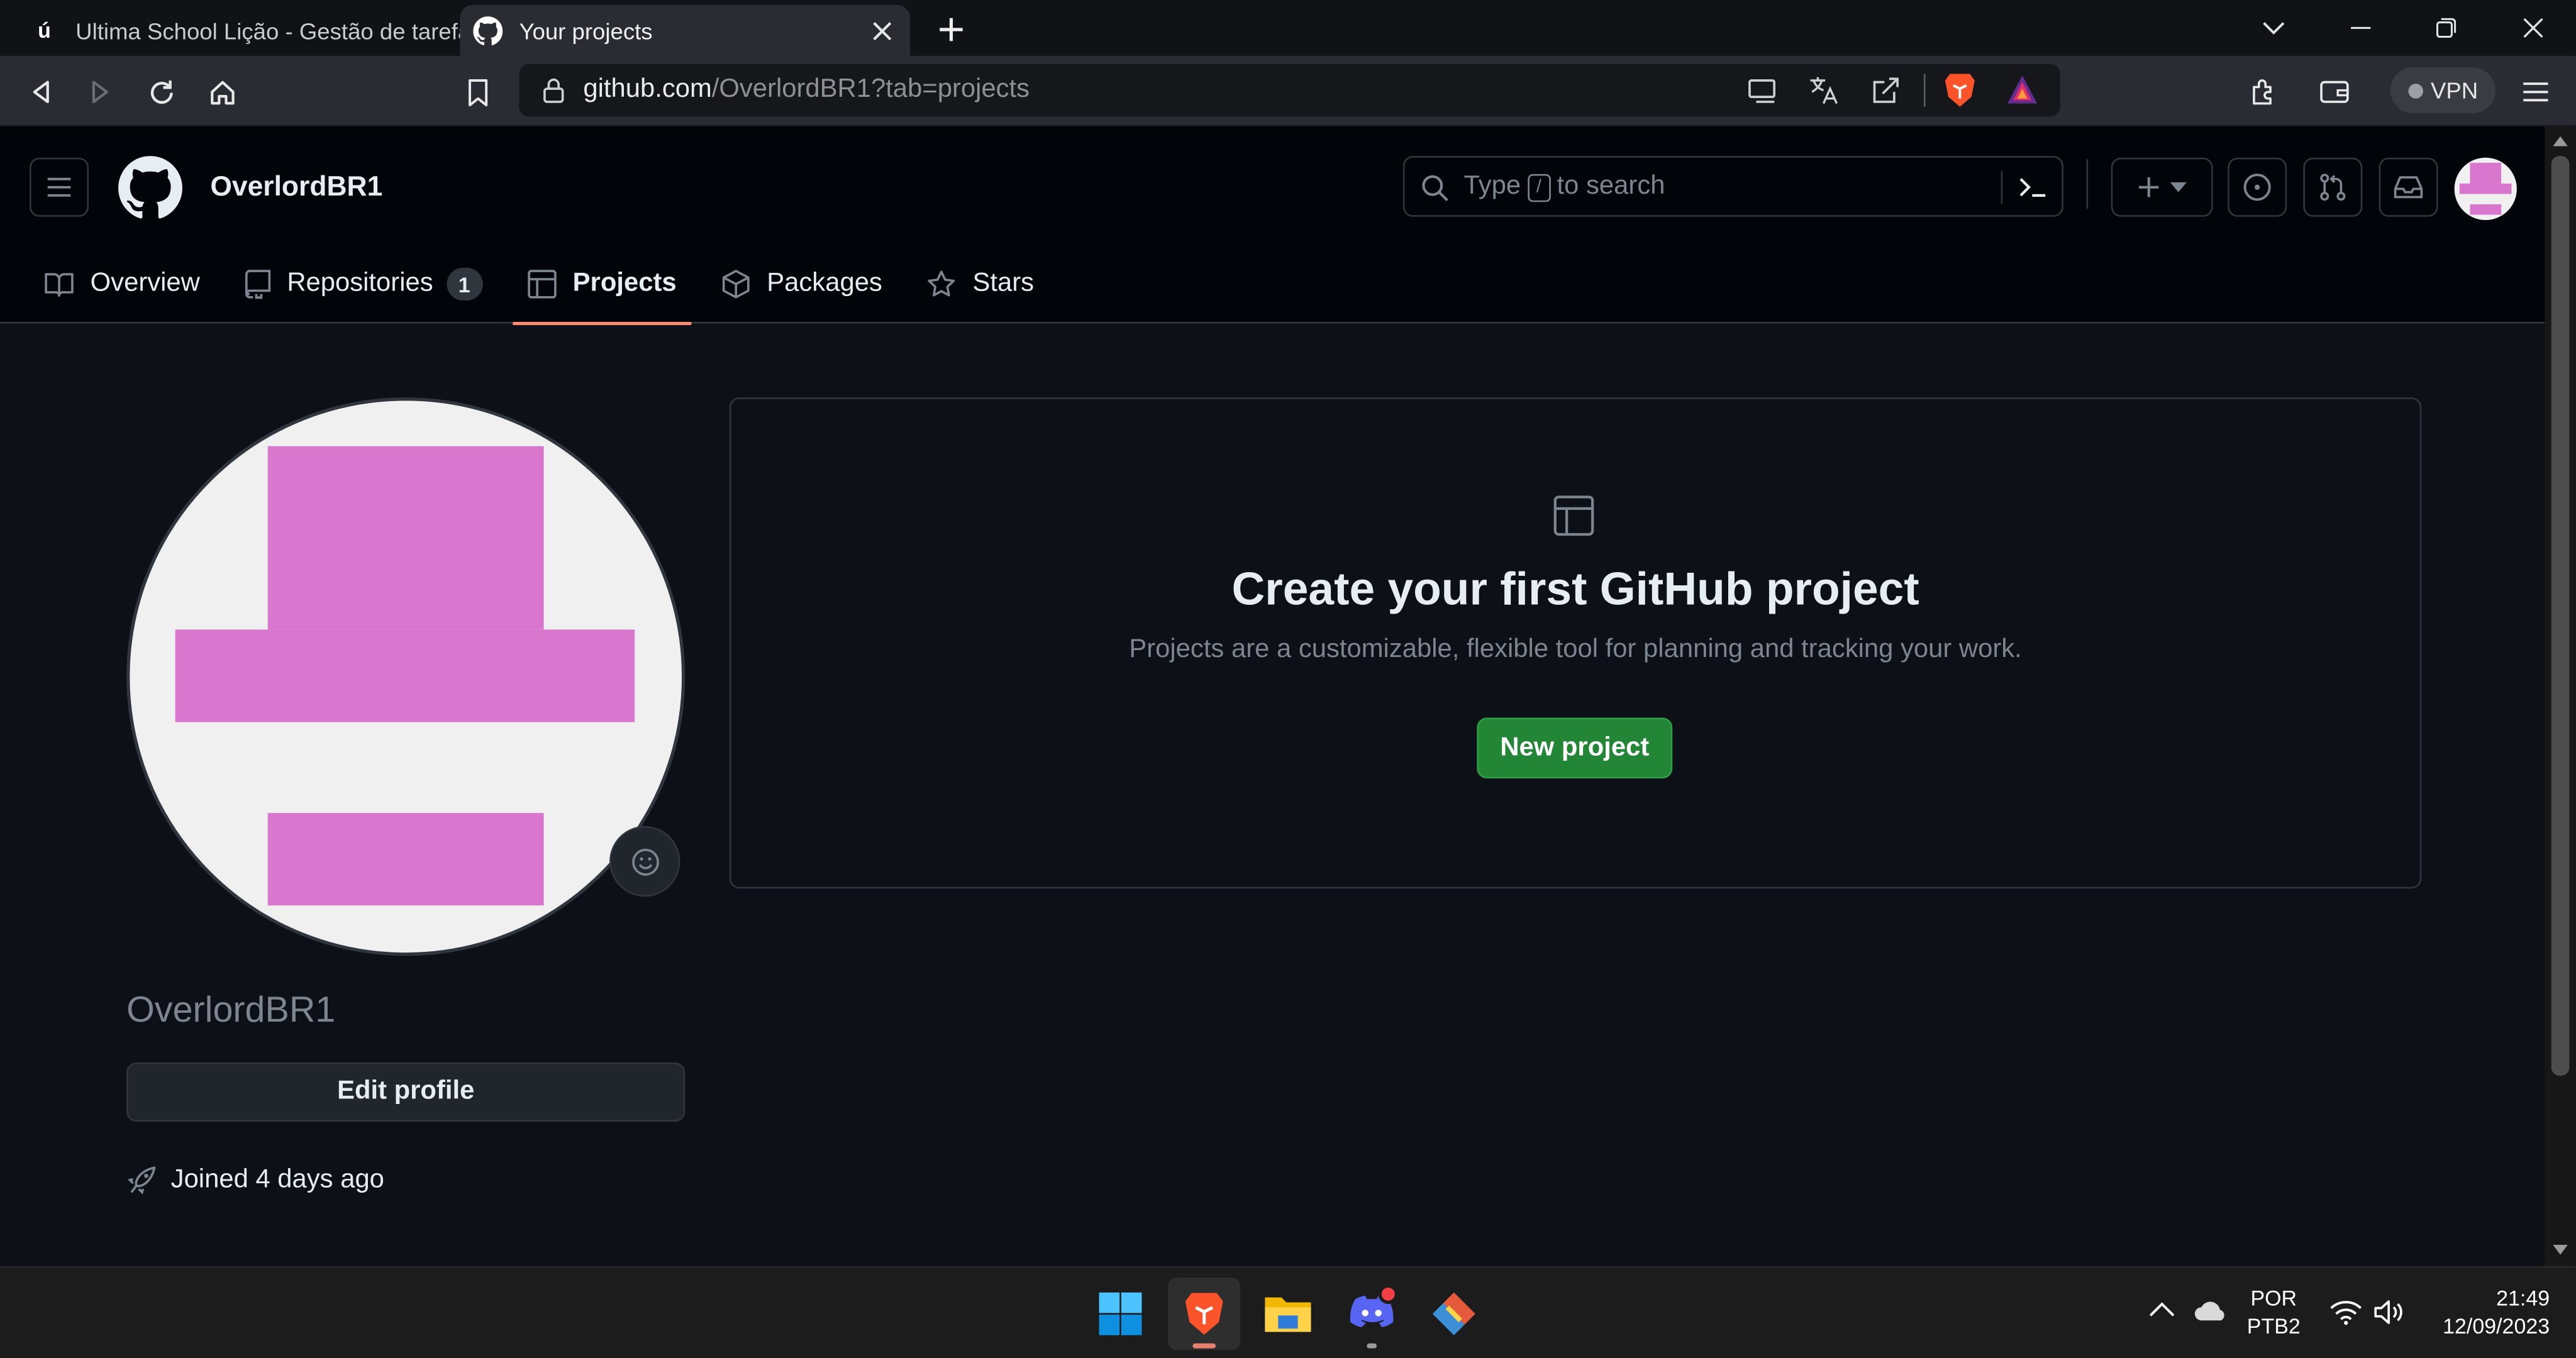  I want to click on wifi-icon, so click(2345, 1312).